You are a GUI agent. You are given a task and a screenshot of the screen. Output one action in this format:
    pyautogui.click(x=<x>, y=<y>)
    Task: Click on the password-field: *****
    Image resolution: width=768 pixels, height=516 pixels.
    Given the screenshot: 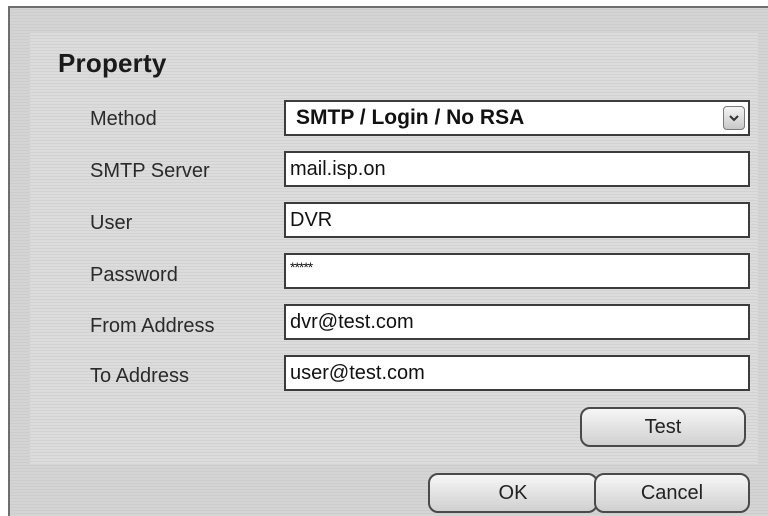 What is the action you would take?
    pyautogui.click(x=517, y=271)
    